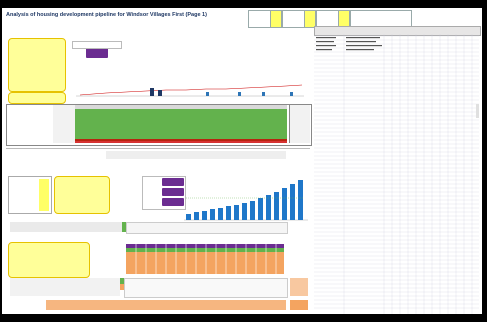 The image size is (487, 322). Describe the element at coordinates (158, 227) in the screenshot. I see `trajectory-table` at that location.